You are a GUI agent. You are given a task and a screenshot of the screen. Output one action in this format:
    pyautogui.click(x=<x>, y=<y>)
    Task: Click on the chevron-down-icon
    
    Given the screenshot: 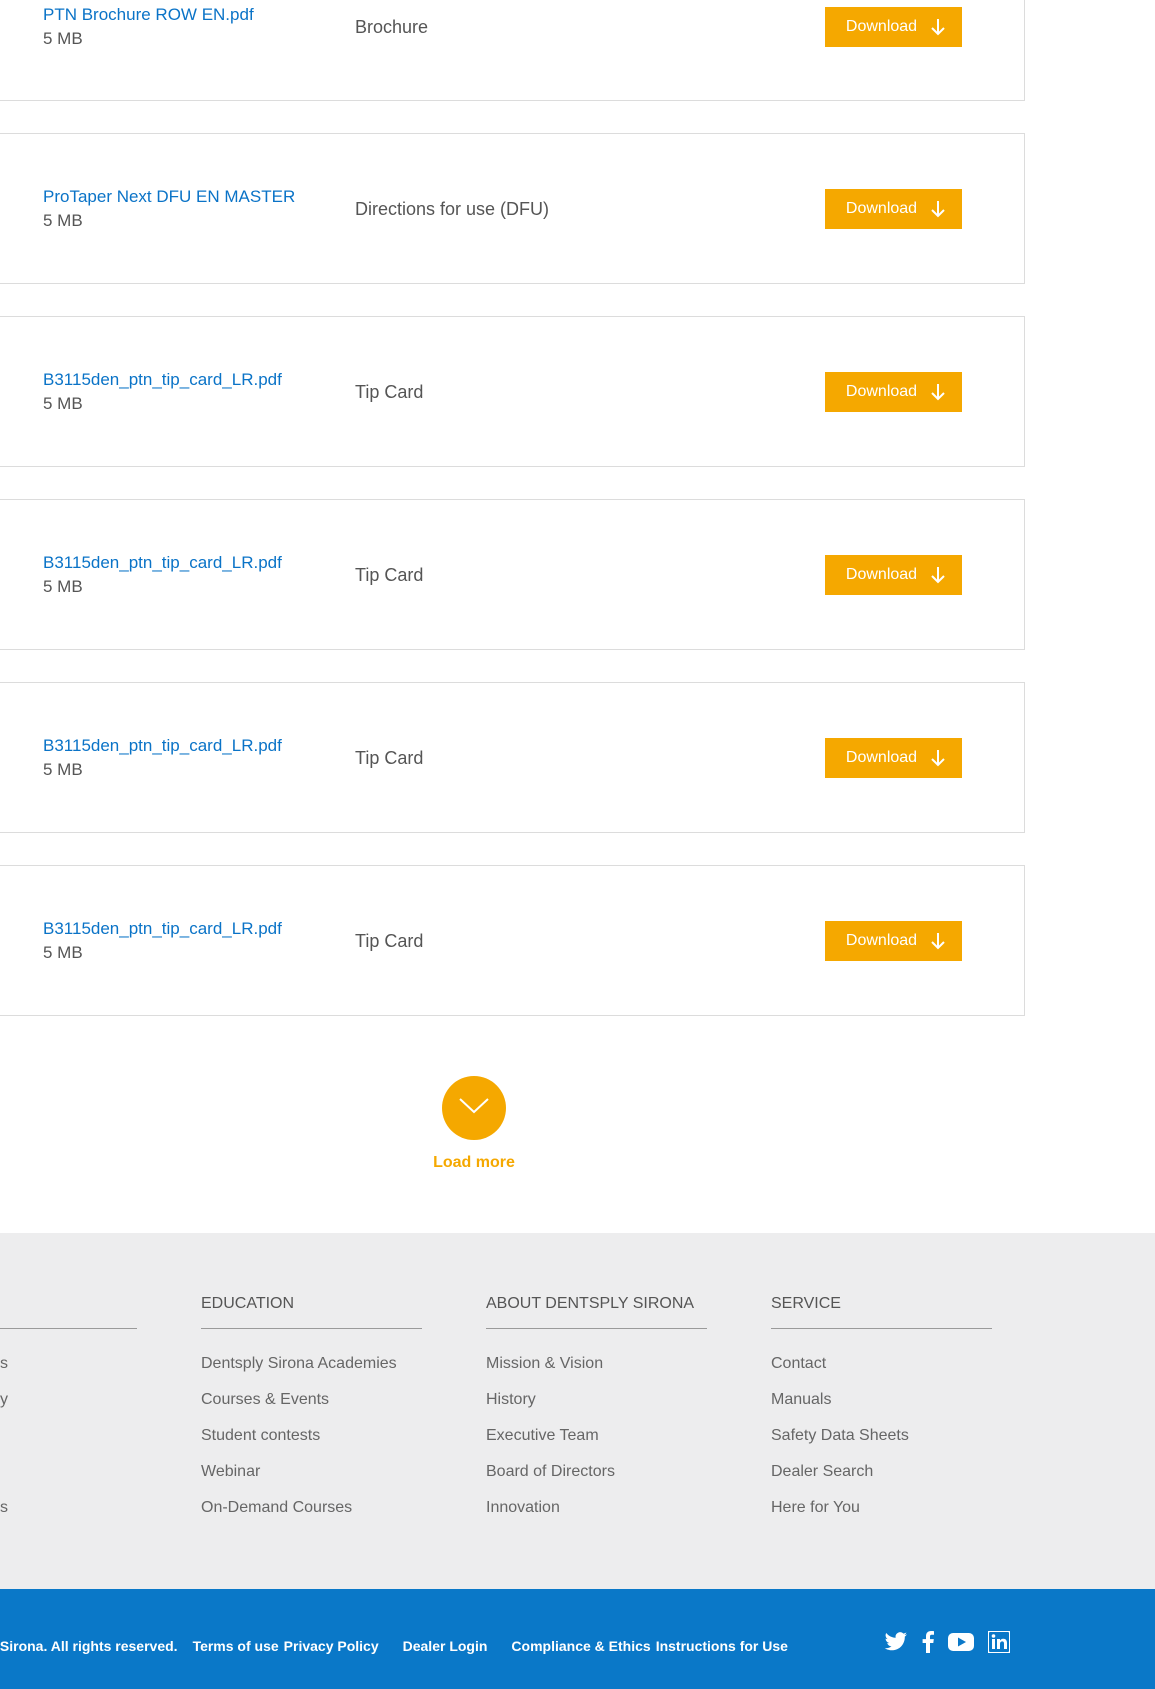 What is the action you would take?
    pyautogui.click(x=474, y=1108)
    